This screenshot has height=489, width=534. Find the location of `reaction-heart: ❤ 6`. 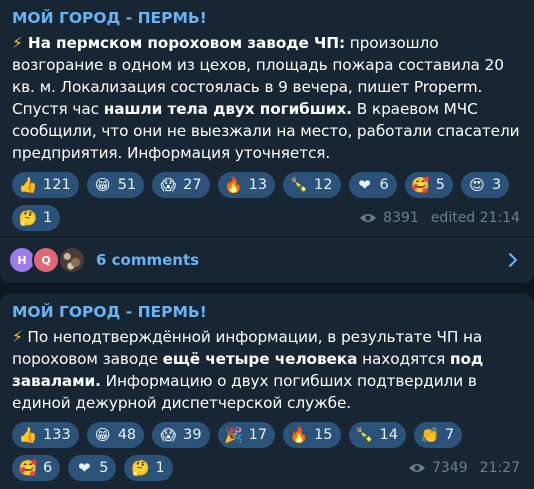

reaction-heart: ❤ 6 is located at coordinates (372, 185).